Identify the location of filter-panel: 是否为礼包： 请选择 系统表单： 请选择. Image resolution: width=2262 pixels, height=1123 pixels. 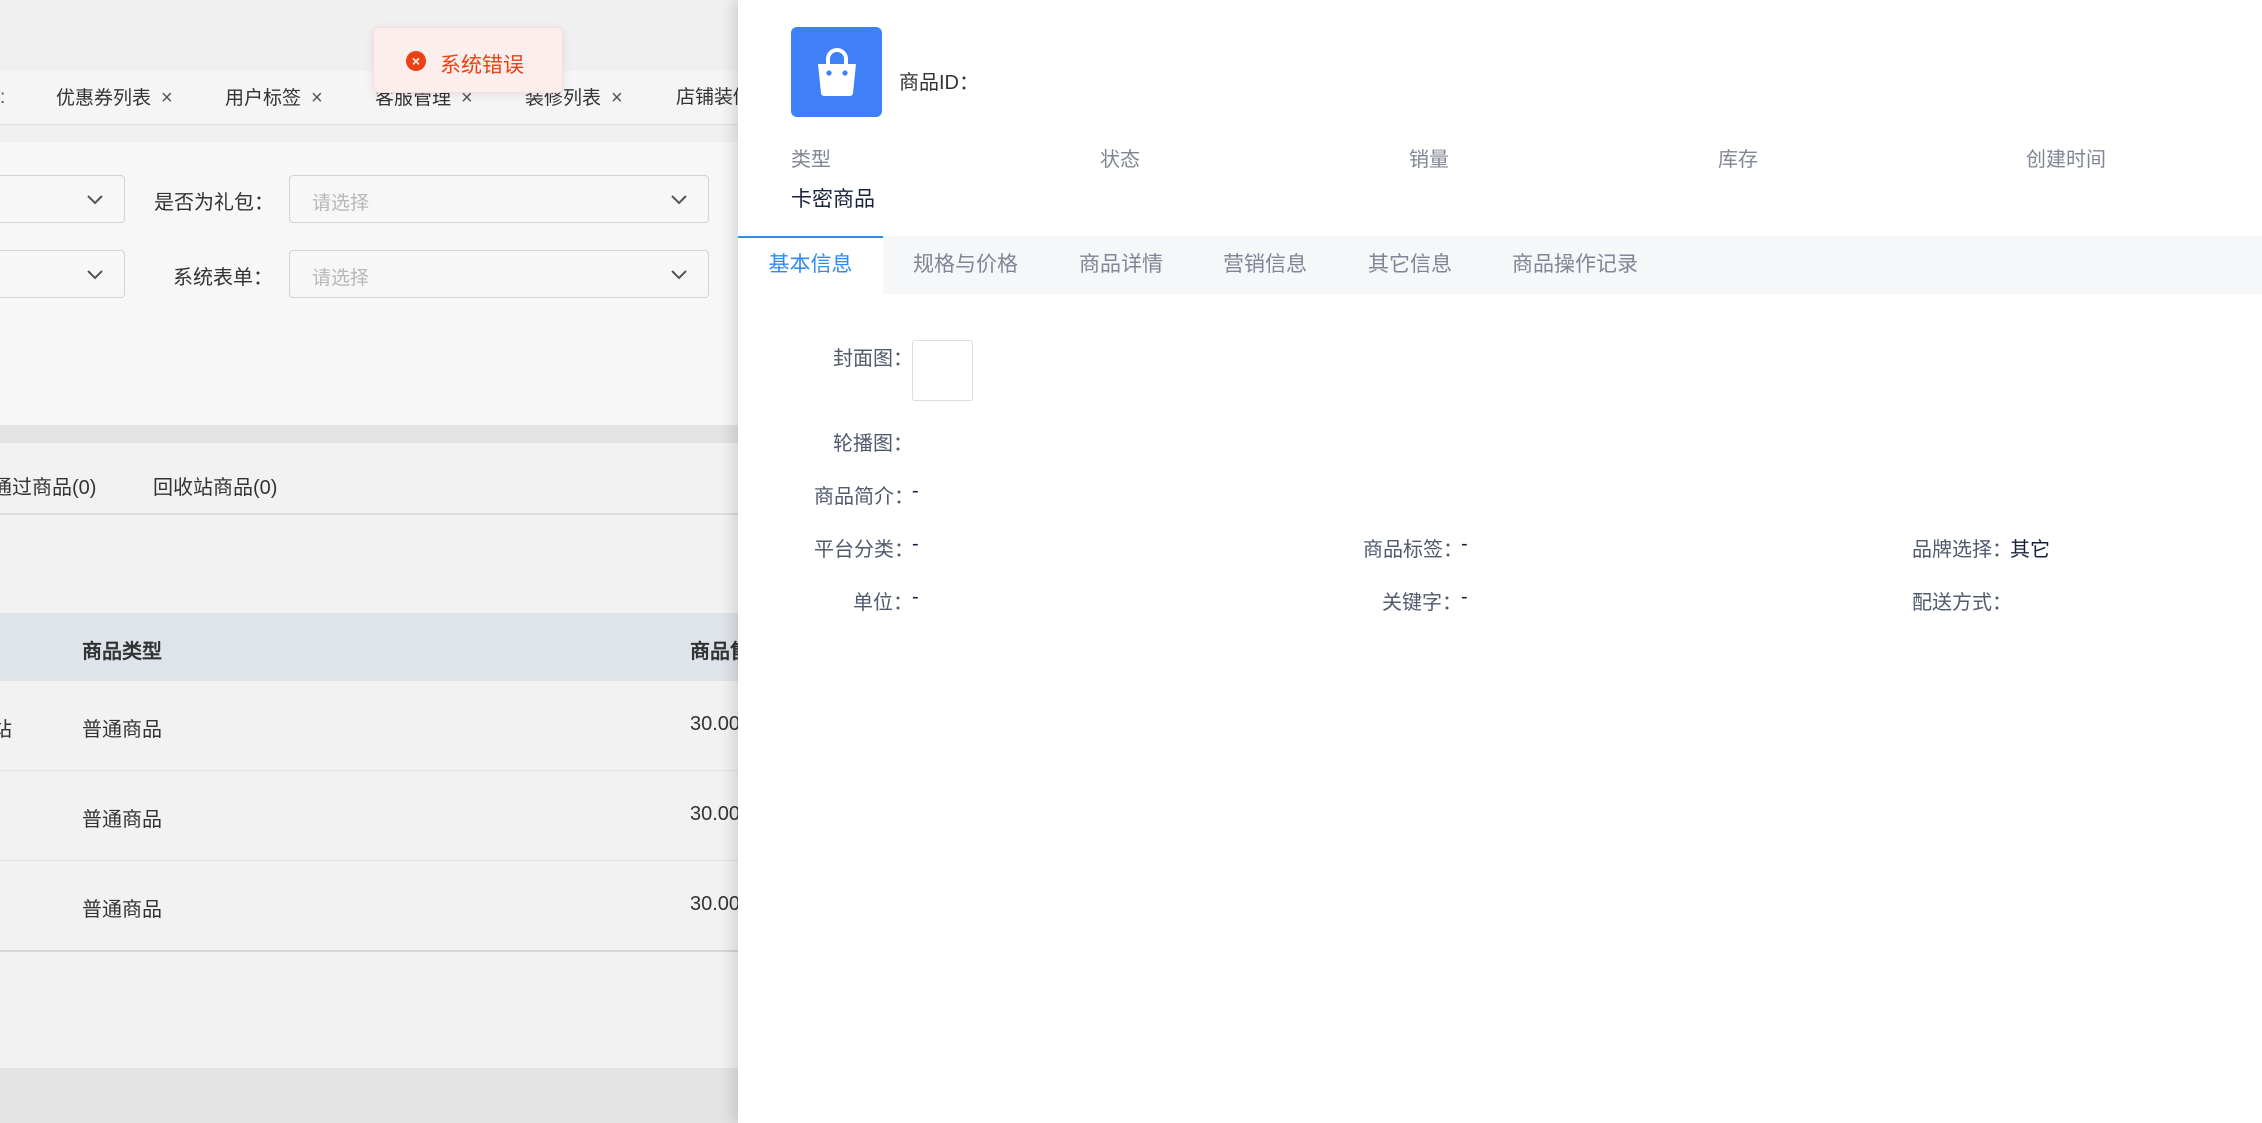
(370, 283).